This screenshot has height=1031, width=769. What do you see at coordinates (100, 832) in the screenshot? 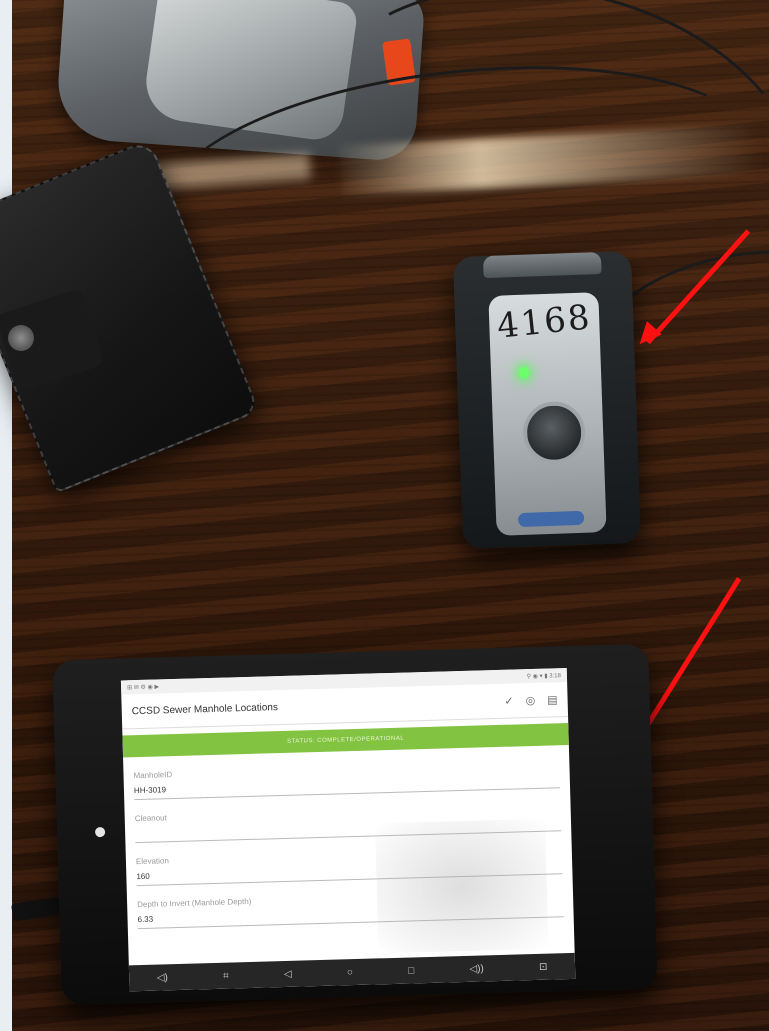
I see `tablet-camera` at bounding box center [100, 832].